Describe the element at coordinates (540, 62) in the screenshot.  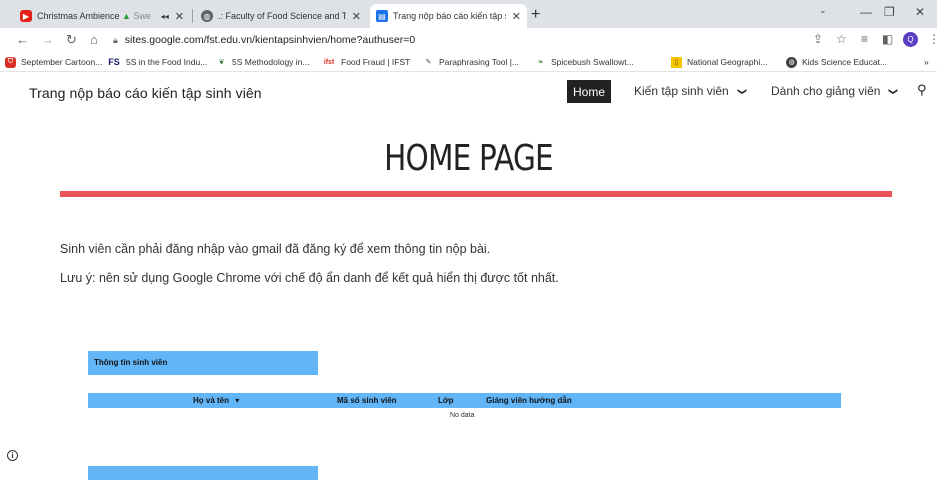
I see `butterfly-icon: ❧` at that location.